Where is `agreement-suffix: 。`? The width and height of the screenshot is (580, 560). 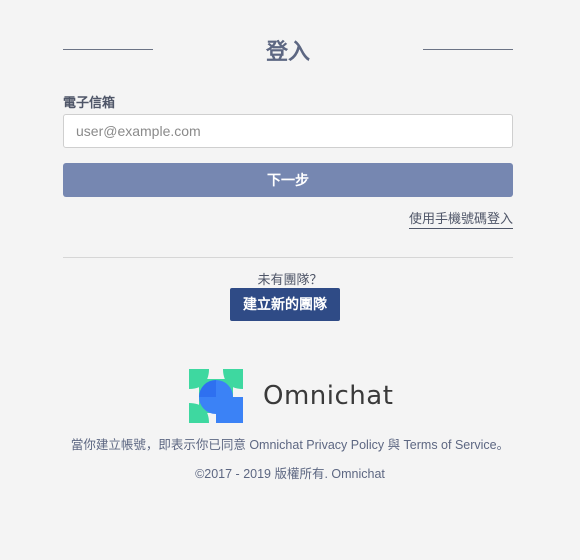 agreement-suffix: 。 is located at coordinates (503, 445).